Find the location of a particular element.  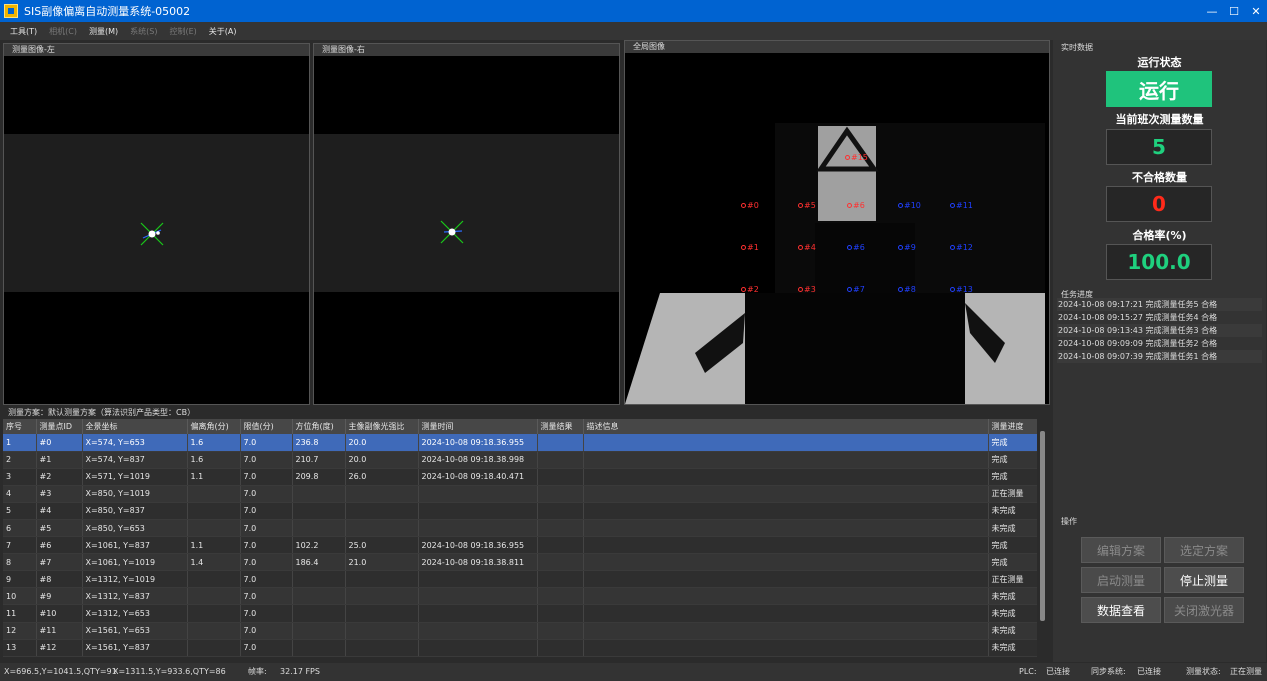

column-header: 测量时间 is located at coordinates (478, 426).